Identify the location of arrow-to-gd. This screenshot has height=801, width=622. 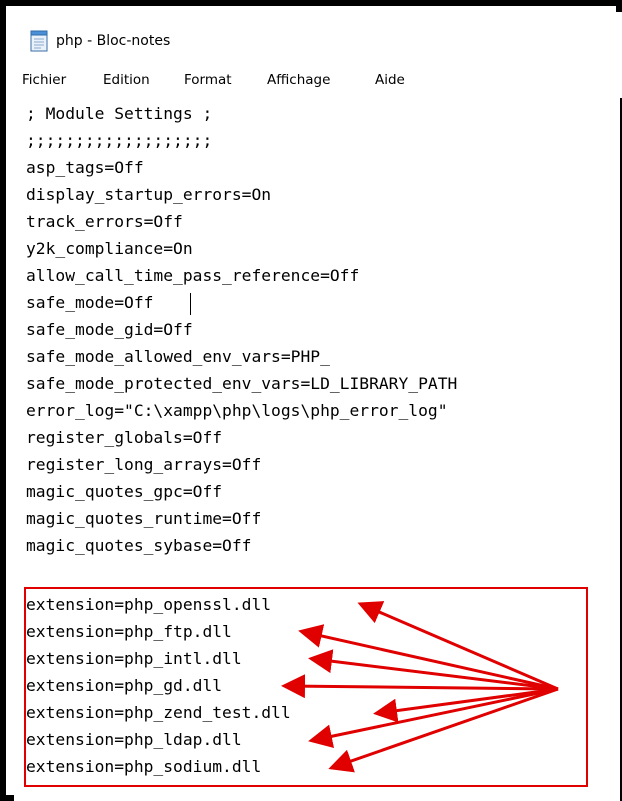
(420, 686).